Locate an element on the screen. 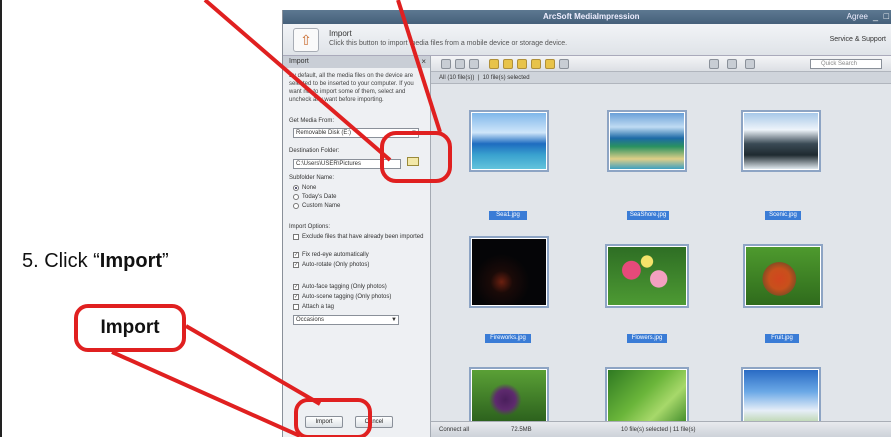 This screenshot has height=437, width=891. panel-heading: Import × is located at coordinates (356, 62).